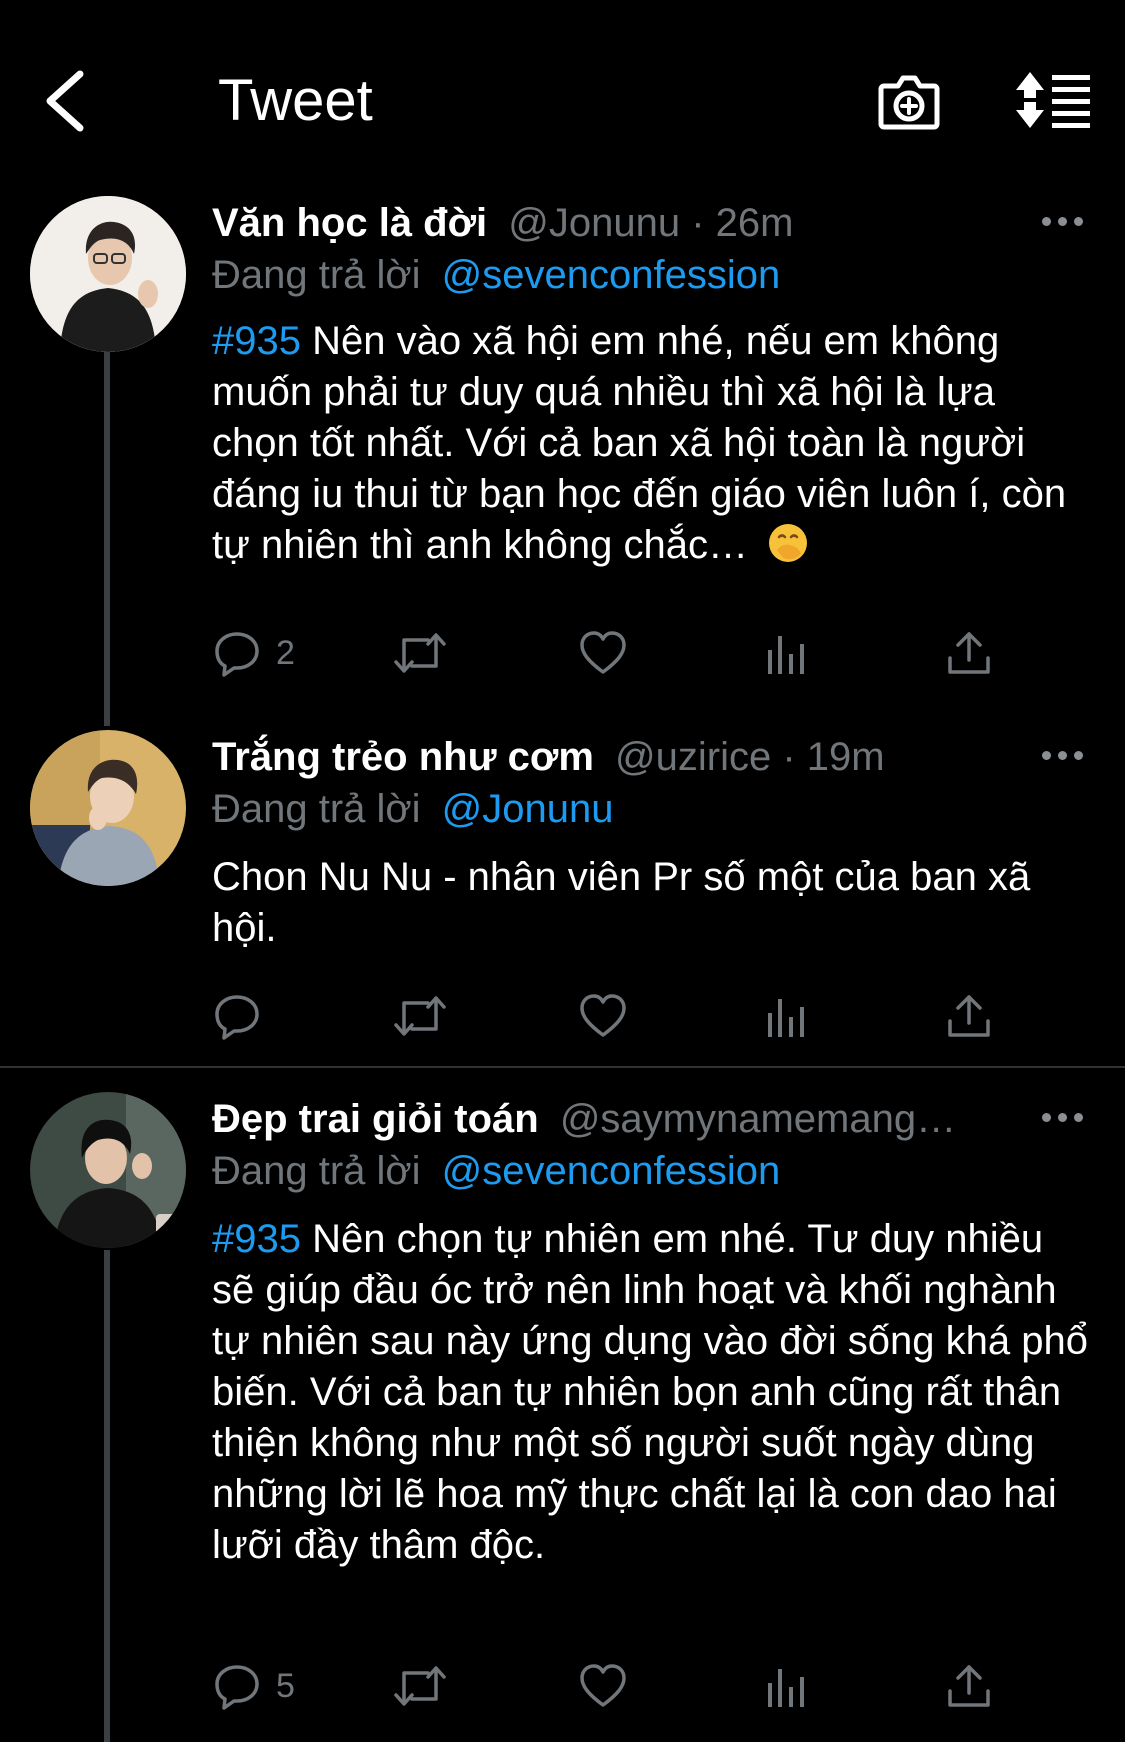  I want to click on share-button, so click(969, 1686).